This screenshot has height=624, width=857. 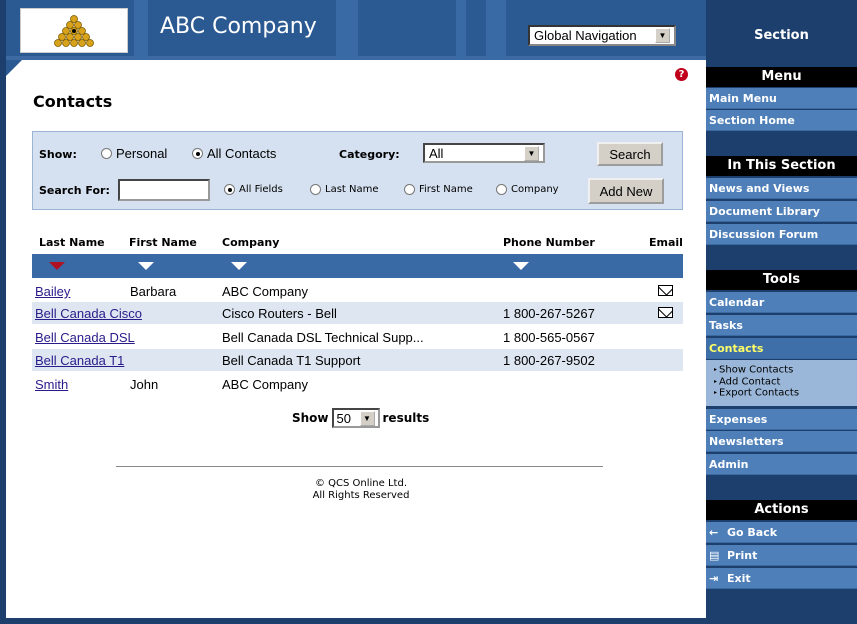 I want to click on action-print-label: Print, so click(x=742, y=555).